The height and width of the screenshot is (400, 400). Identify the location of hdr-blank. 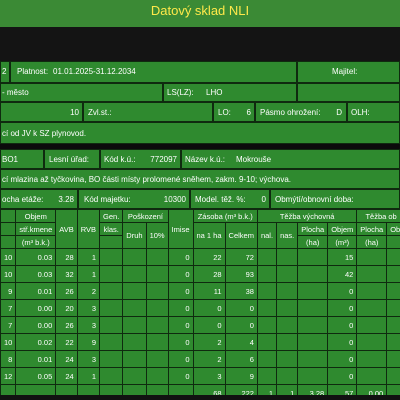
(8, 216).